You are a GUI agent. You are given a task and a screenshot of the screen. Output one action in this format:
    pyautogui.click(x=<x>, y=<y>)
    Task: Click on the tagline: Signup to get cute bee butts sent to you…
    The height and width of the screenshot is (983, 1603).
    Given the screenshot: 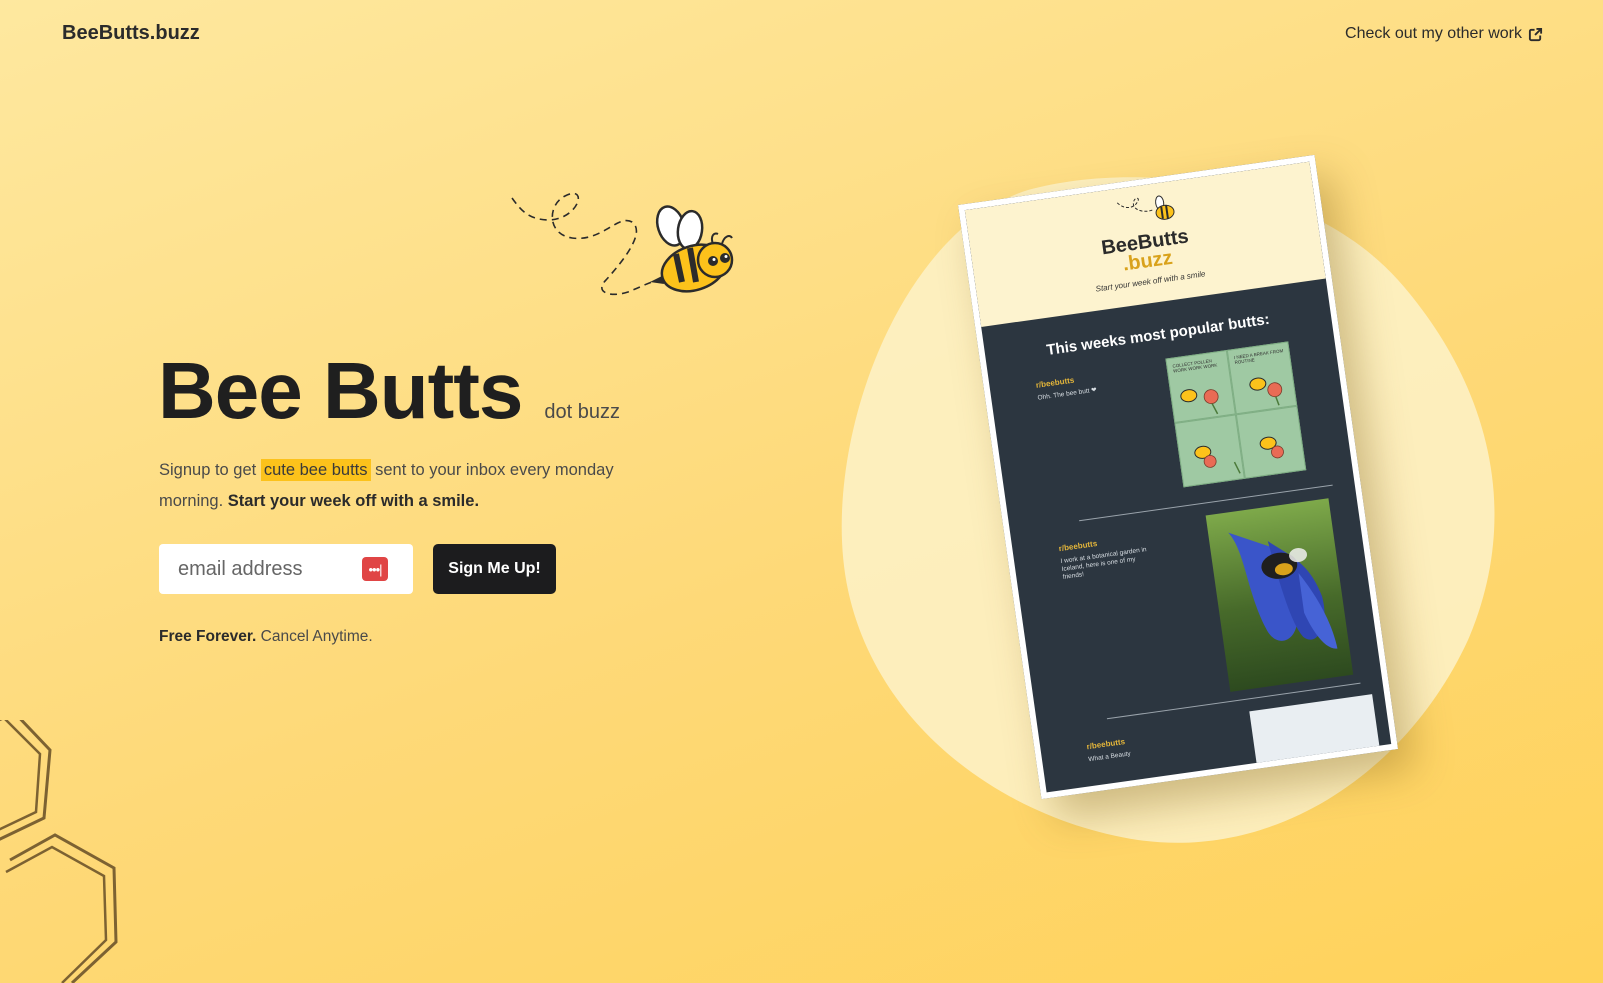 What is the action you would take?
    pyautogui.click(x=394, y=486)
    